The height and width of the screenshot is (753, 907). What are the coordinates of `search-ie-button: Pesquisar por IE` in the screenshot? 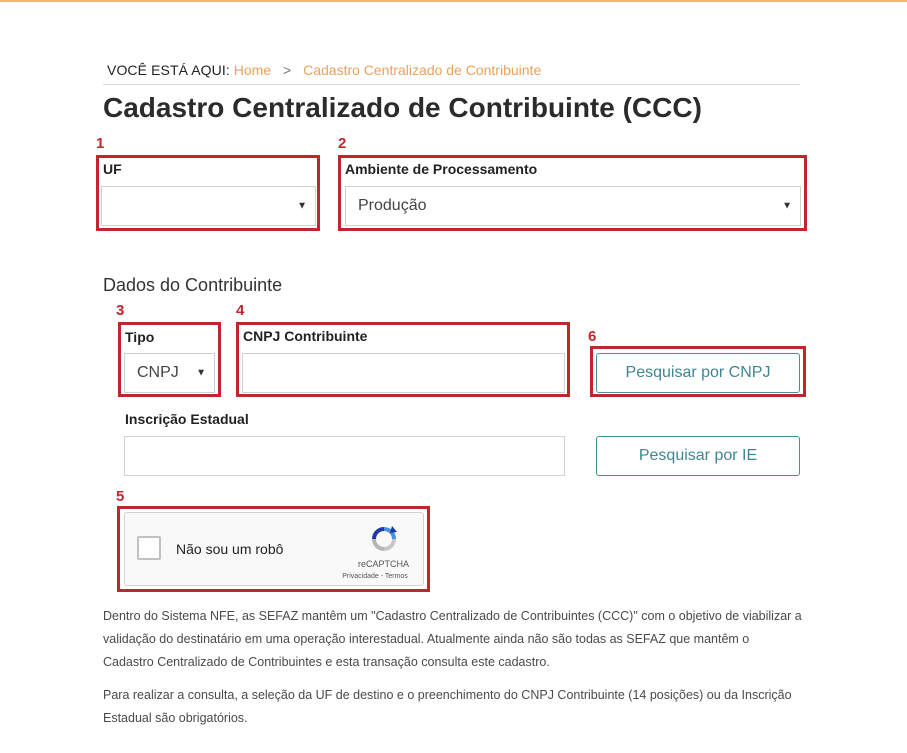 It's located at (698, 456).